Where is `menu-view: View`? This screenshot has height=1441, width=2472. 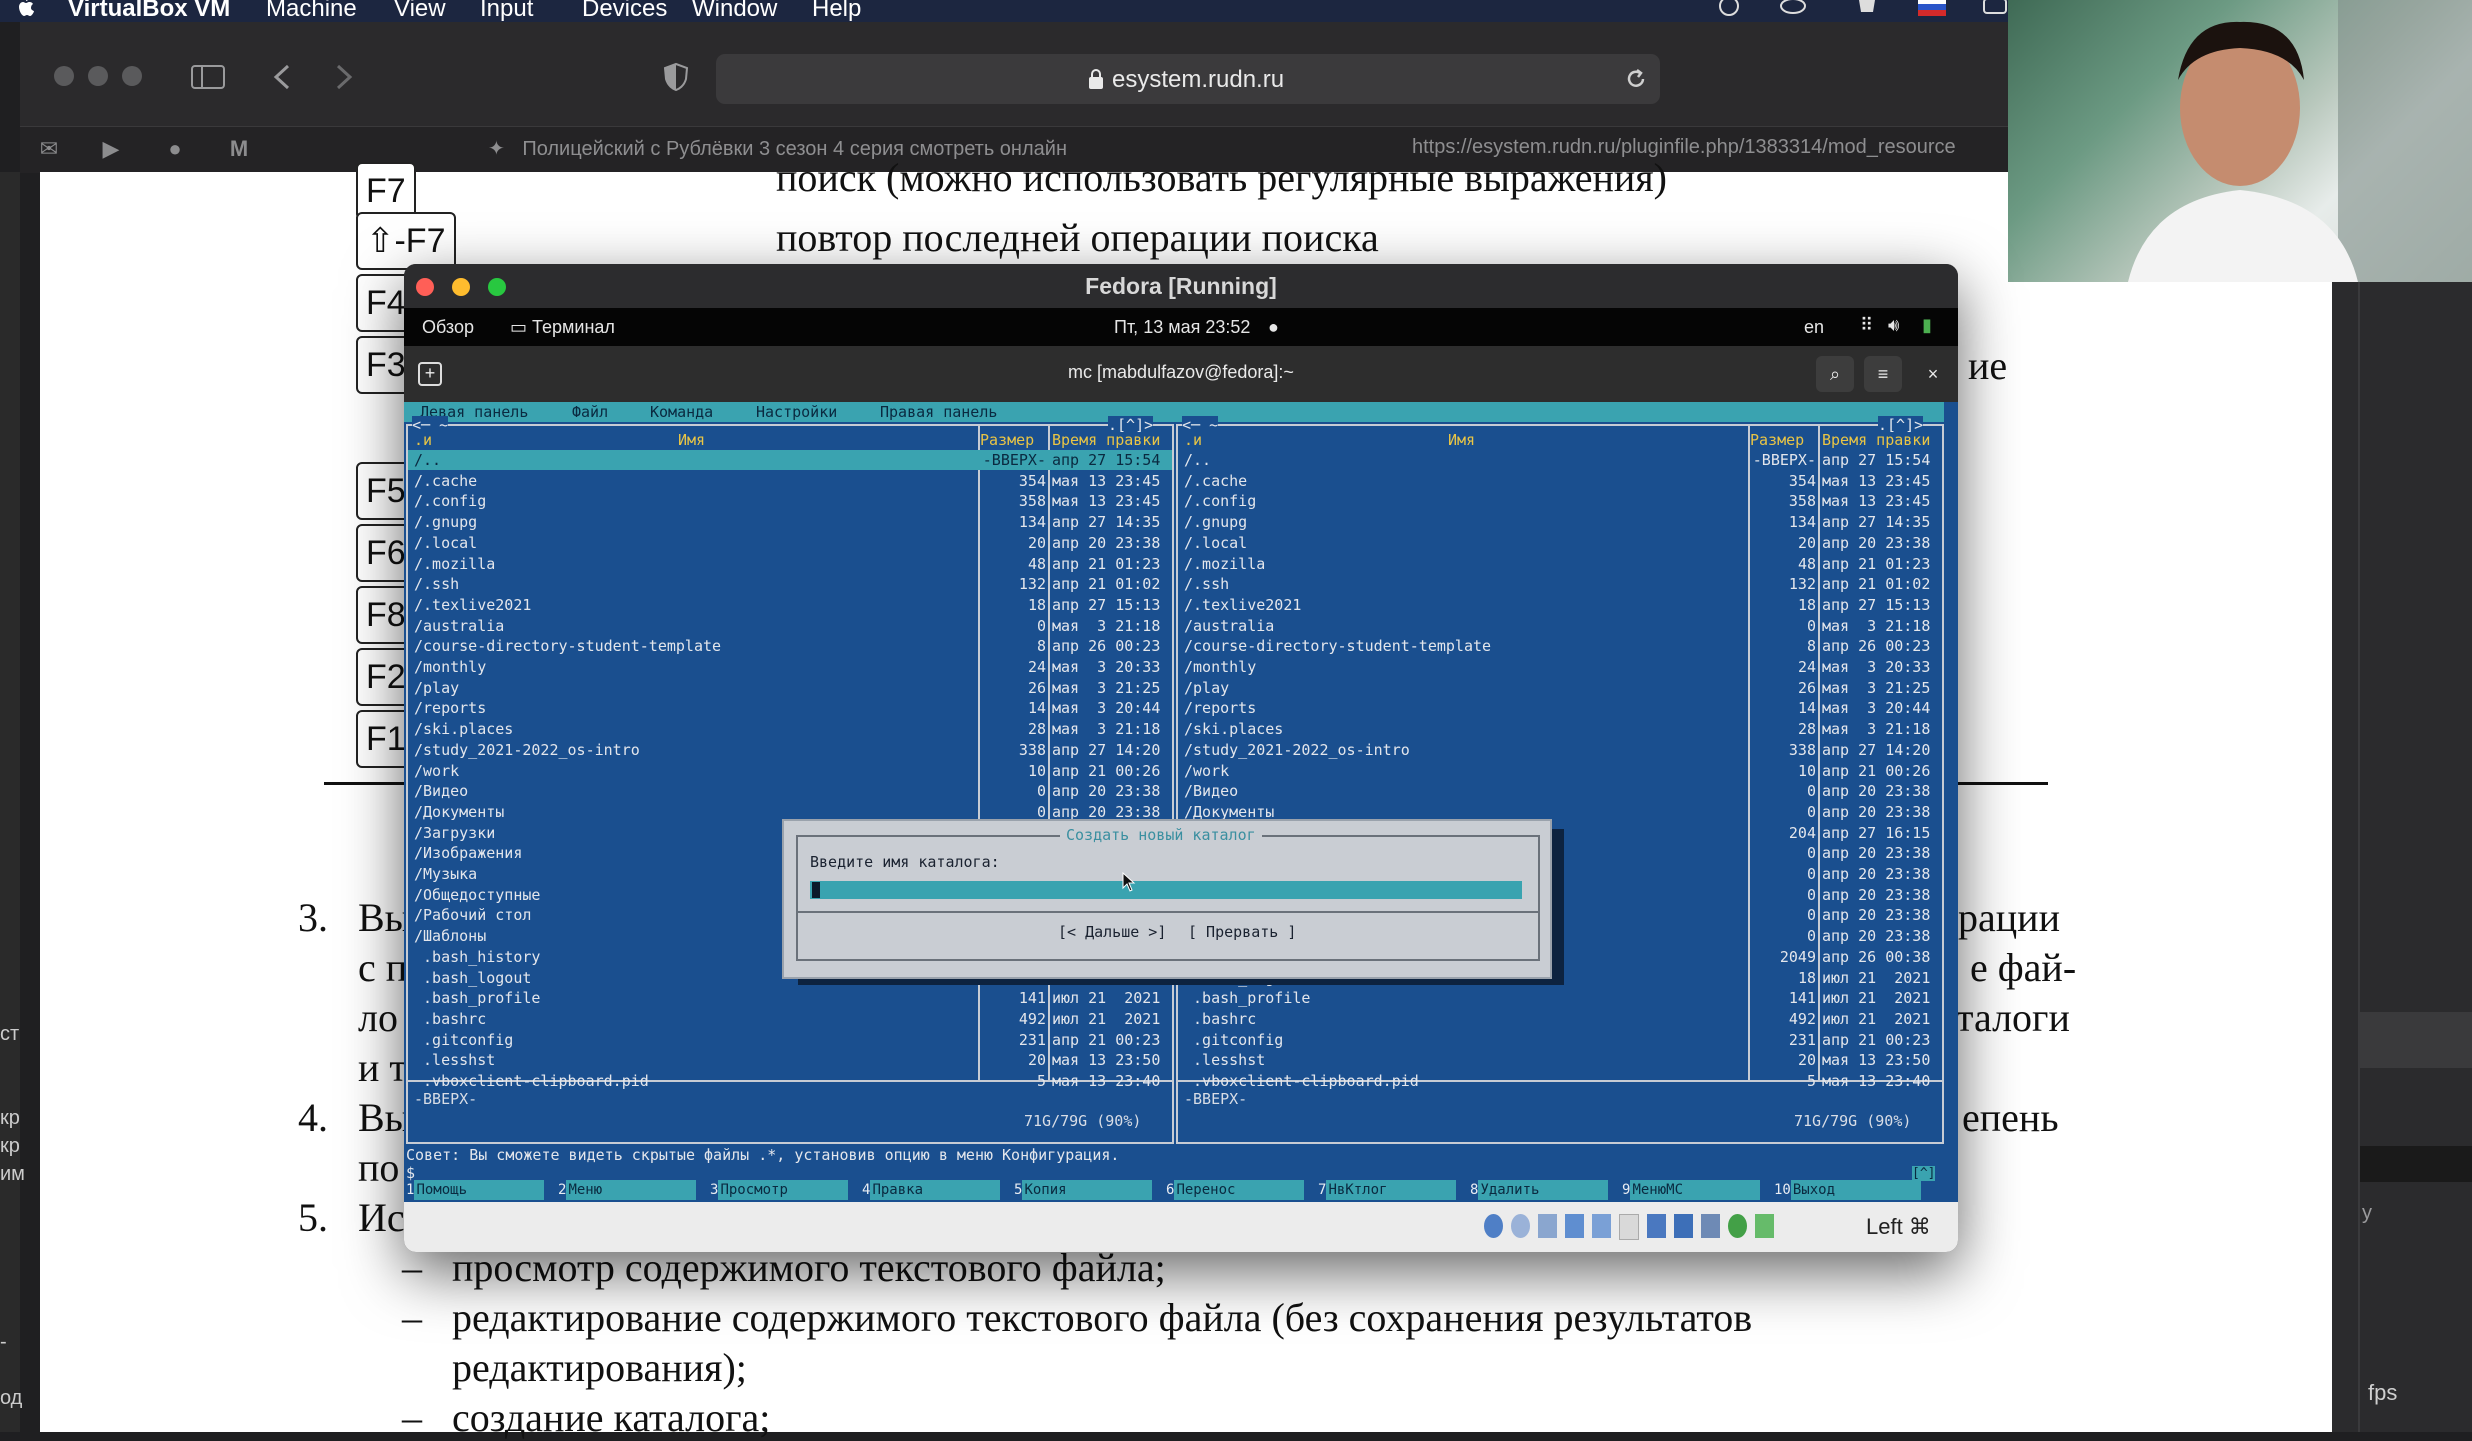
menu-view: View is located at coordinates (420, 11).